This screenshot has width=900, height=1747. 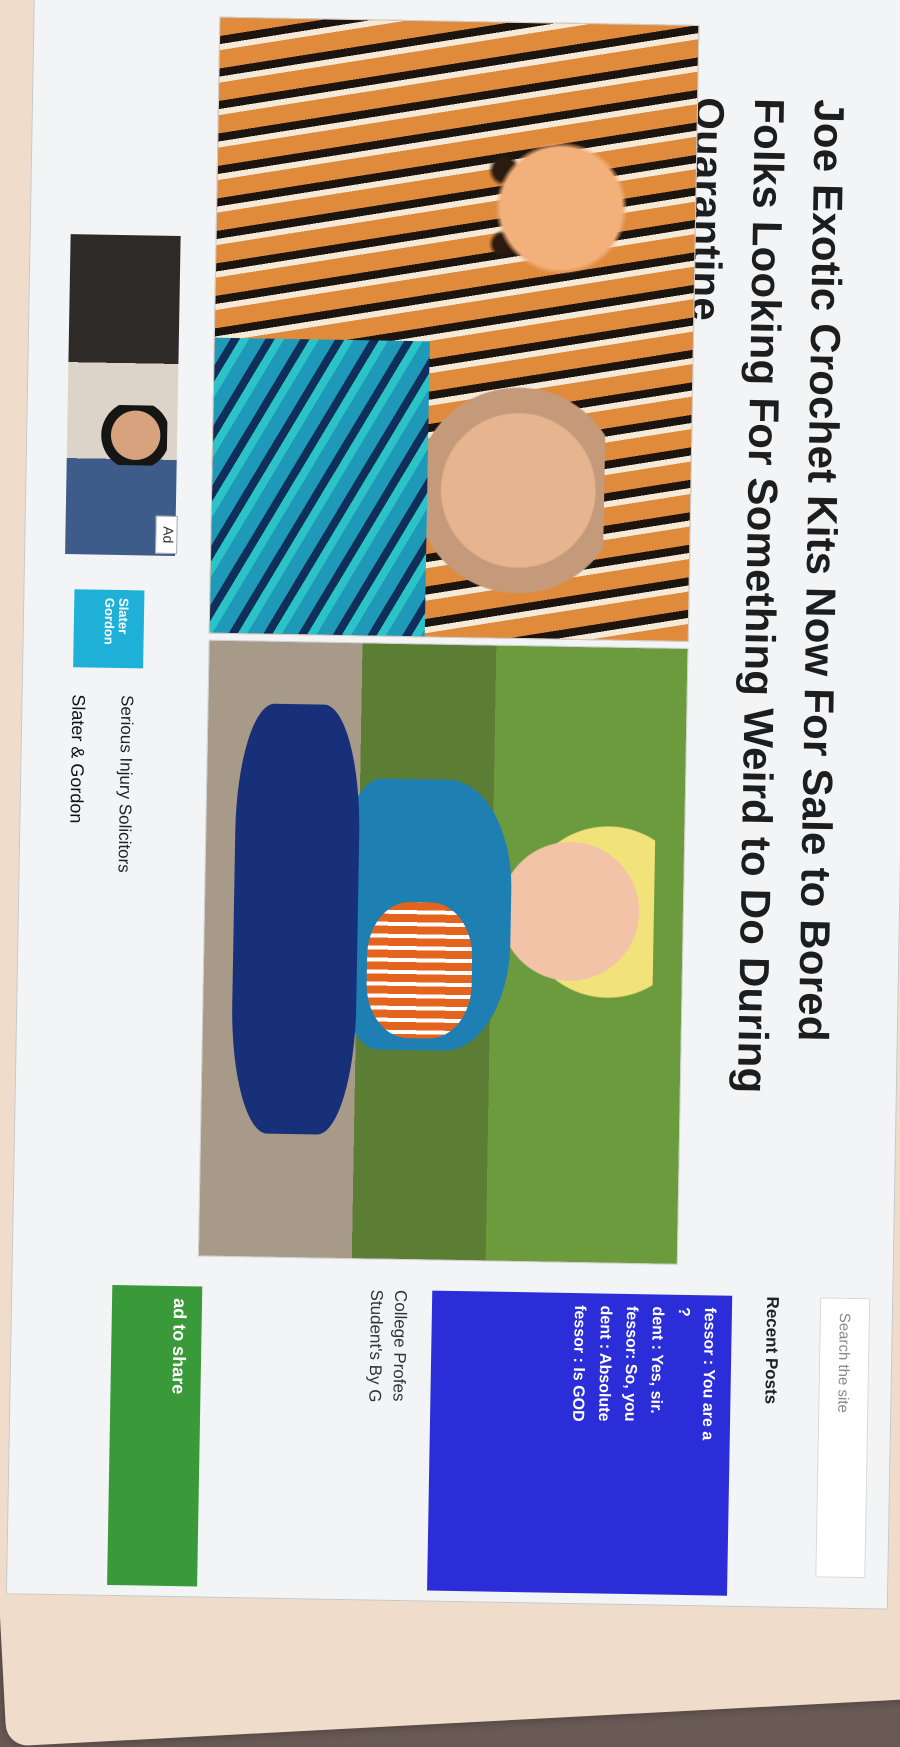 I want to click on ad-headline: Serious Injury Solicitors, so click(x=125, y=784).